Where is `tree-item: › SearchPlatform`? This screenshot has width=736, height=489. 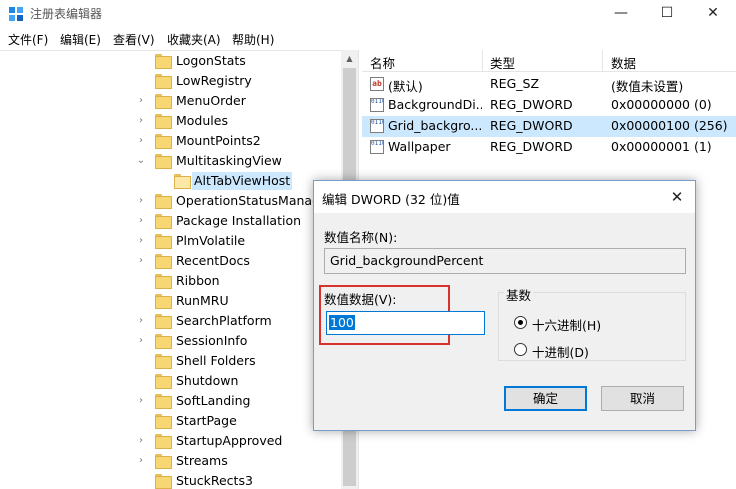 tree-item: › SearchPlatform is located at coordinates (170, 321).